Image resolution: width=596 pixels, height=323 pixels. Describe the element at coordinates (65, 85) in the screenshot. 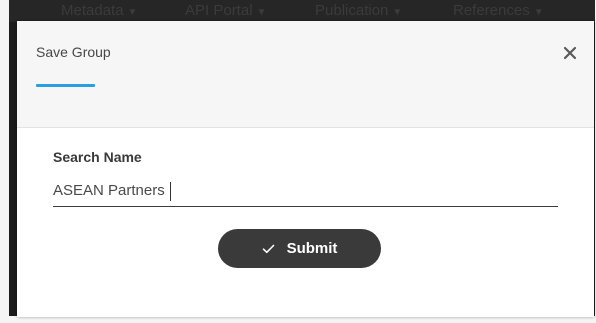

I see `title-underline` at that location.